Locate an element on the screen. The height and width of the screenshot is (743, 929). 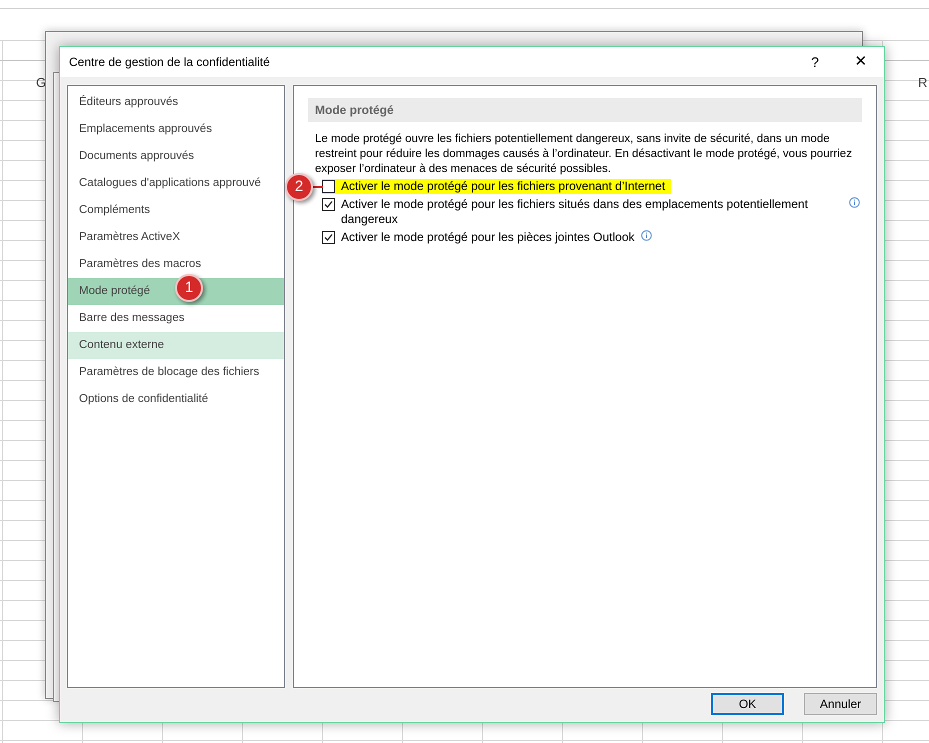
category-item: Options de confidentialité is located at coordinates (176, 399).